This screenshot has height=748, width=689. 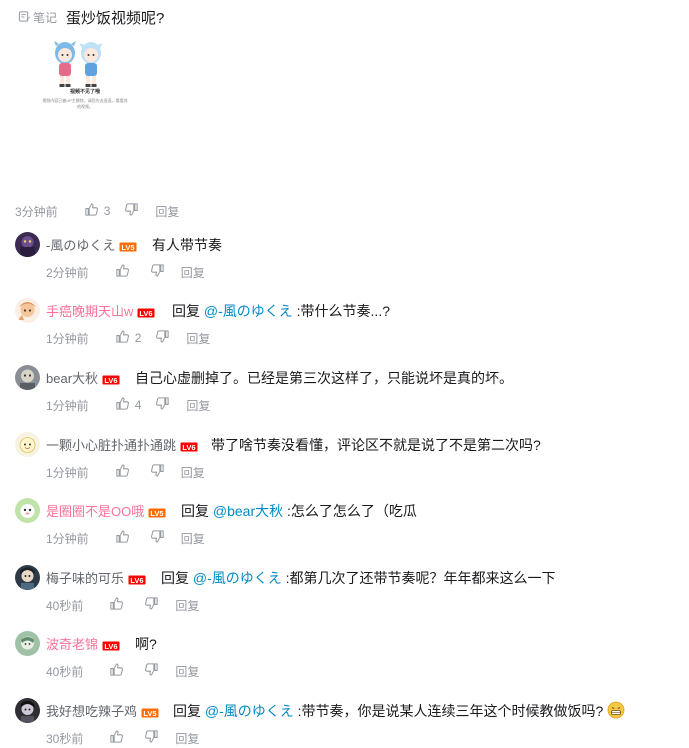 I want to click on username-text: 波奇老锦, so click(x=72, y=644).